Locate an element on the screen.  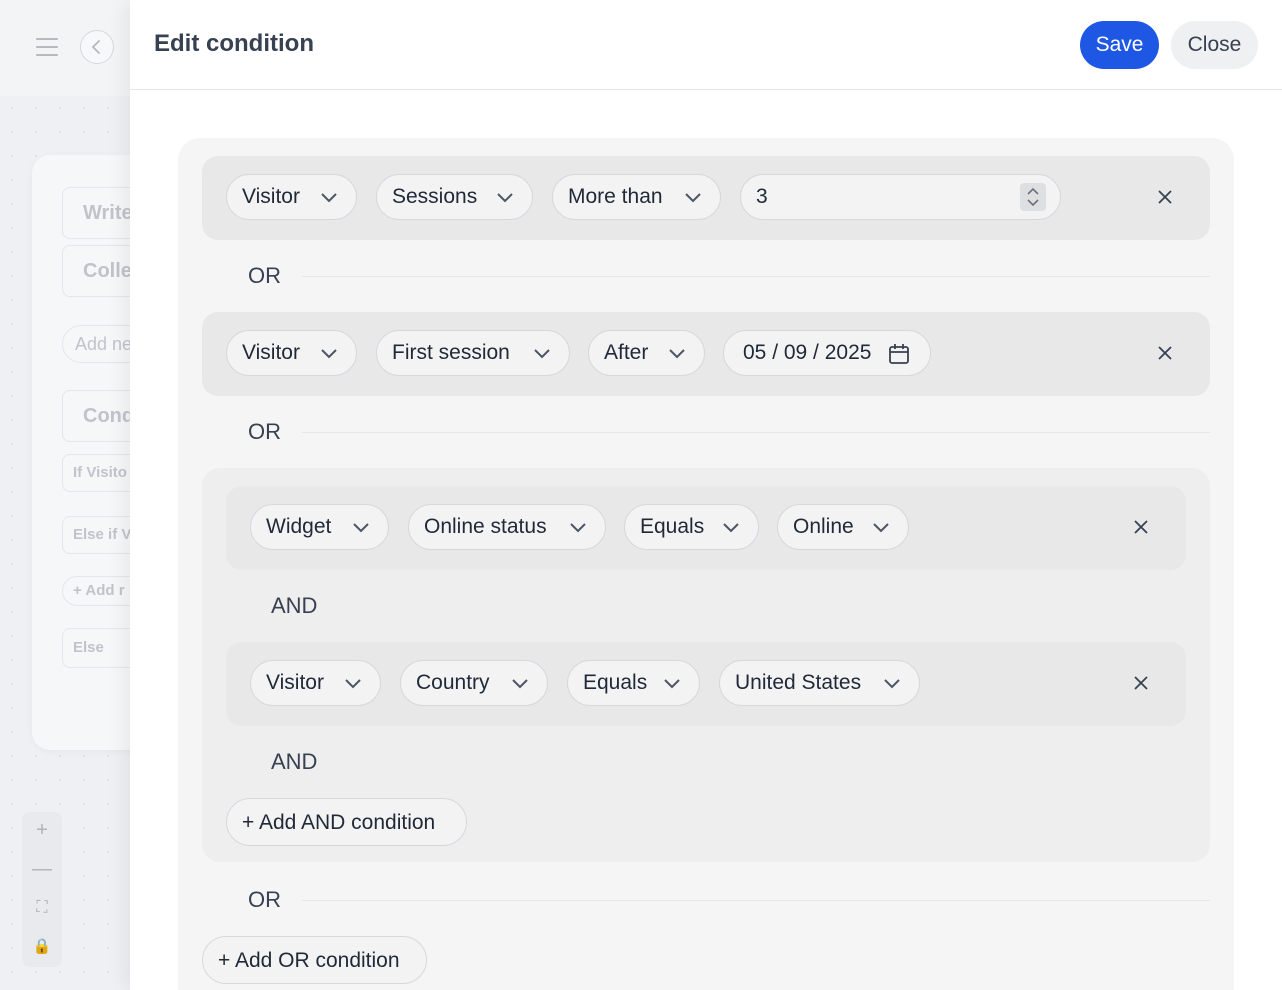
condition-row: Visitor Sessions More than 3 is located at coordinates (706, 198).